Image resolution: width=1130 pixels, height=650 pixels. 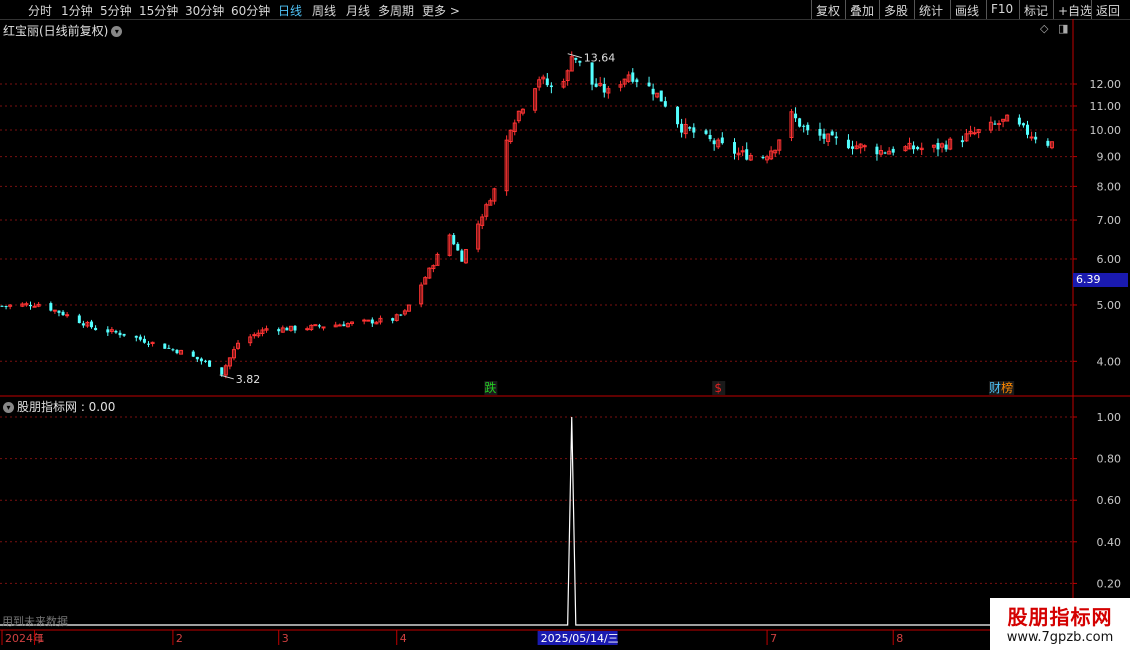 What do you see at coordinates (1109, 305) in the screenshot?
I see `price-tick-label: 5.00` at bounding box center [1109, 305].